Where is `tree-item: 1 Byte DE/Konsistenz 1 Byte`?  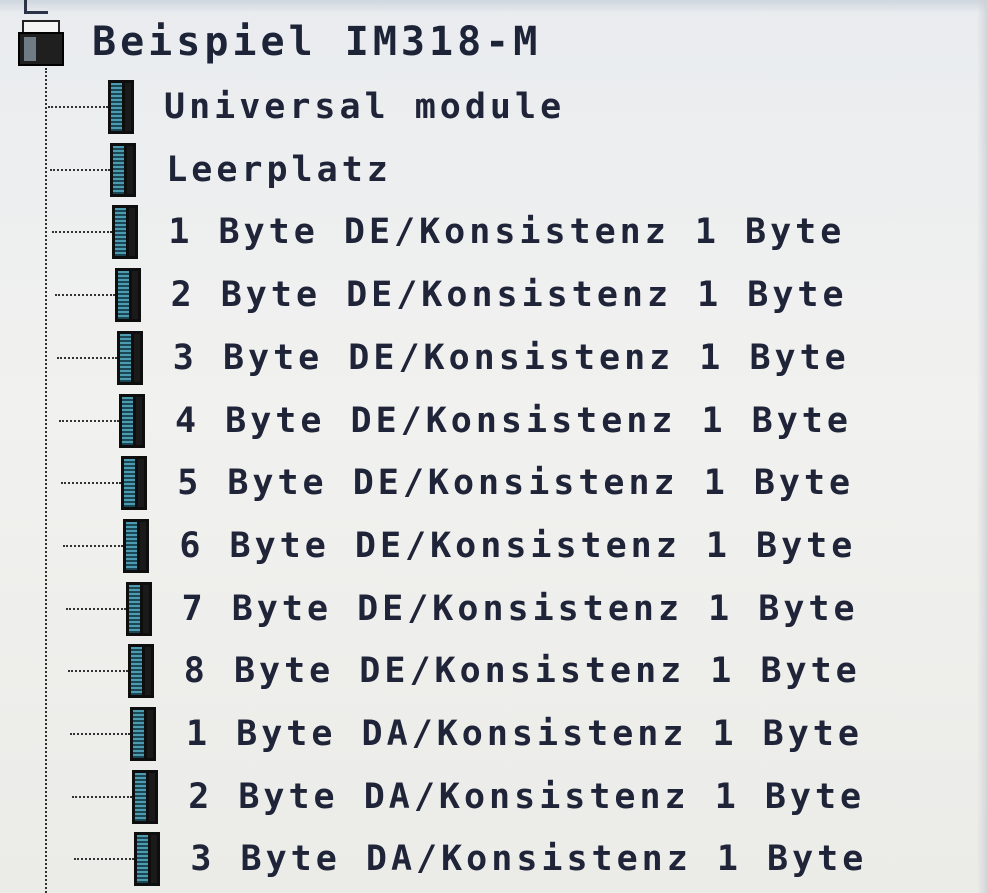
tree-item: 1 Byte DE/Konsistenz 1 Byte is located at coordinates (448, 232).